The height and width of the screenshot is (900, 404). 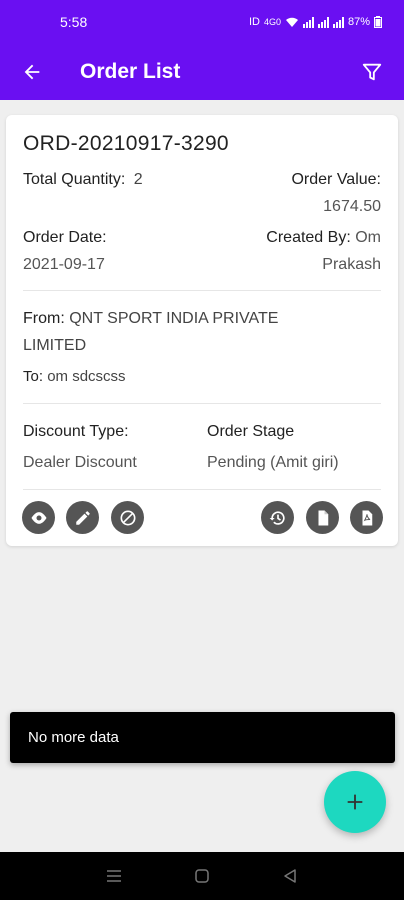 I want to click on from-line-2: LIMITED, so click(x=55, y=345).